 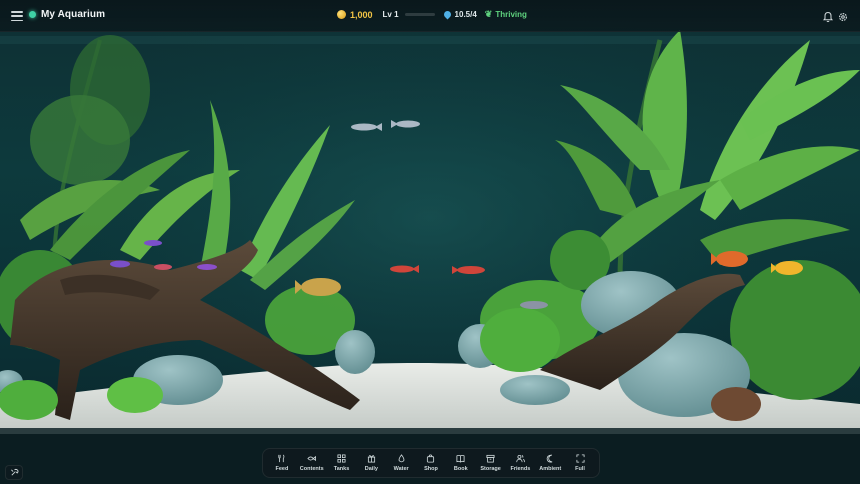 I want to click on bag-icon, so click(x=431, y=458).